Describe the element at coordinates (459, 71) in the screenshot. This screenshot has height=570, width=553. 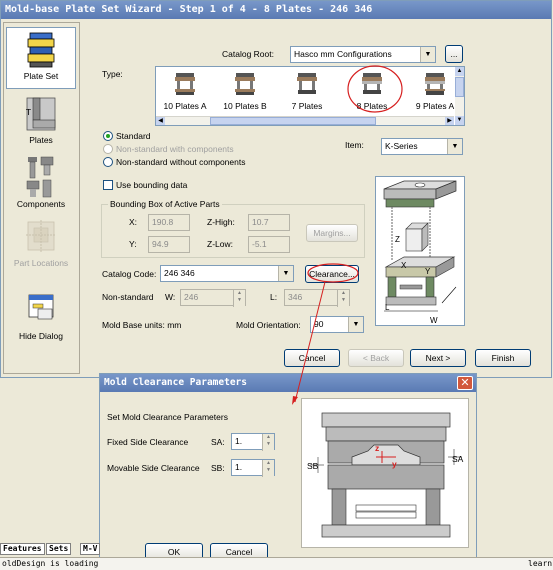
I see `scroll-up-icon: ▲` at that location.